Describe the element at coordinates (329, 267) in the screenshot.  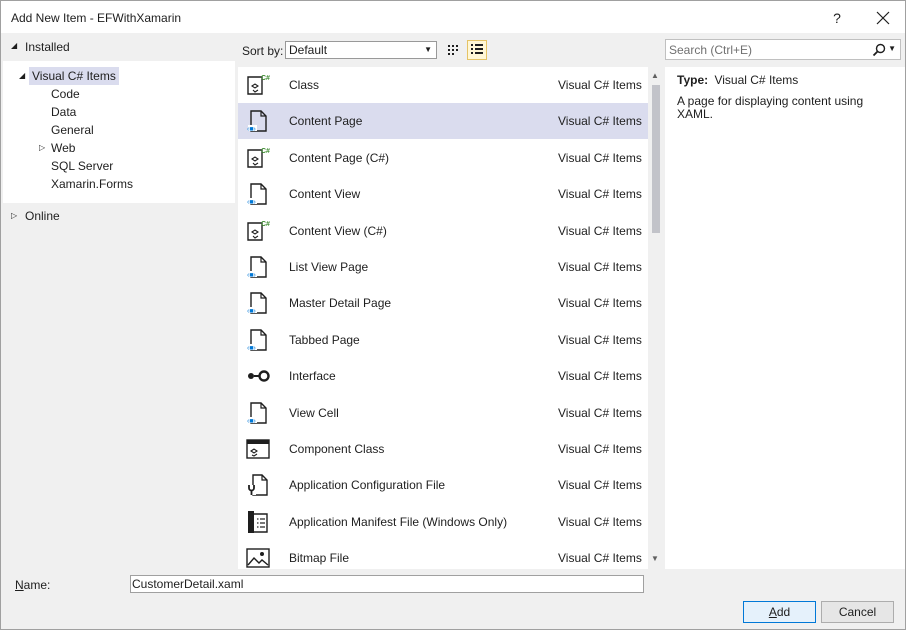
I see `item-name: List View Page` at that location.